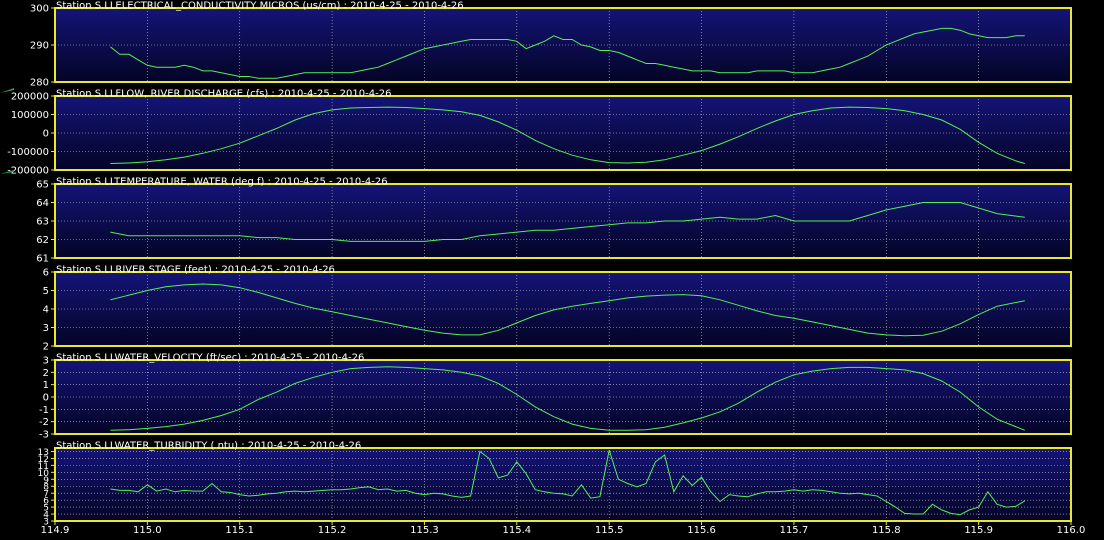  Describe the element at coordinates (39, 9) in the screenshot. I see `y-tick-label: 300` at that location.